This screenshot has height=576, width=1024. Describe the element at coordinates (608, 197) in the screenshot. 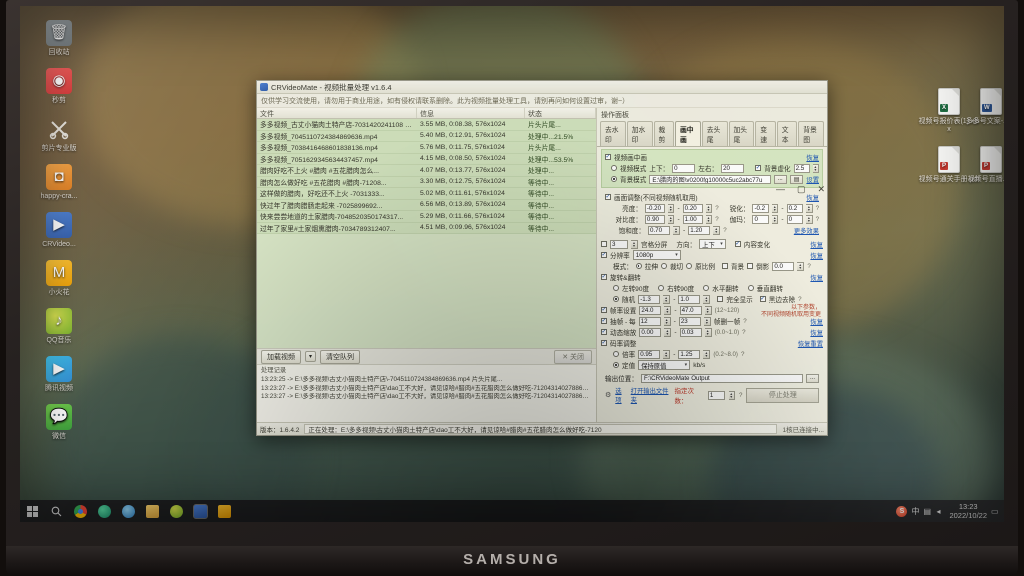

I see `adjust-enable-checkbox` at that location.